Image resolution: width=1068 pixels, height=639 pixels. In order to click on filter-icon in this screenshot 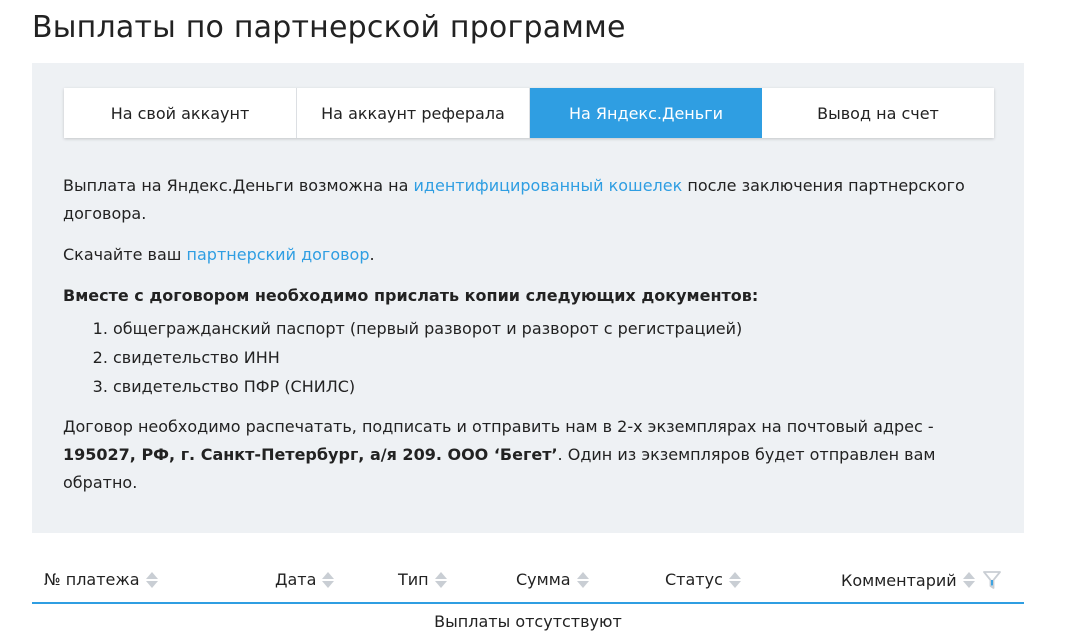, I will do `click(991, 580)`.